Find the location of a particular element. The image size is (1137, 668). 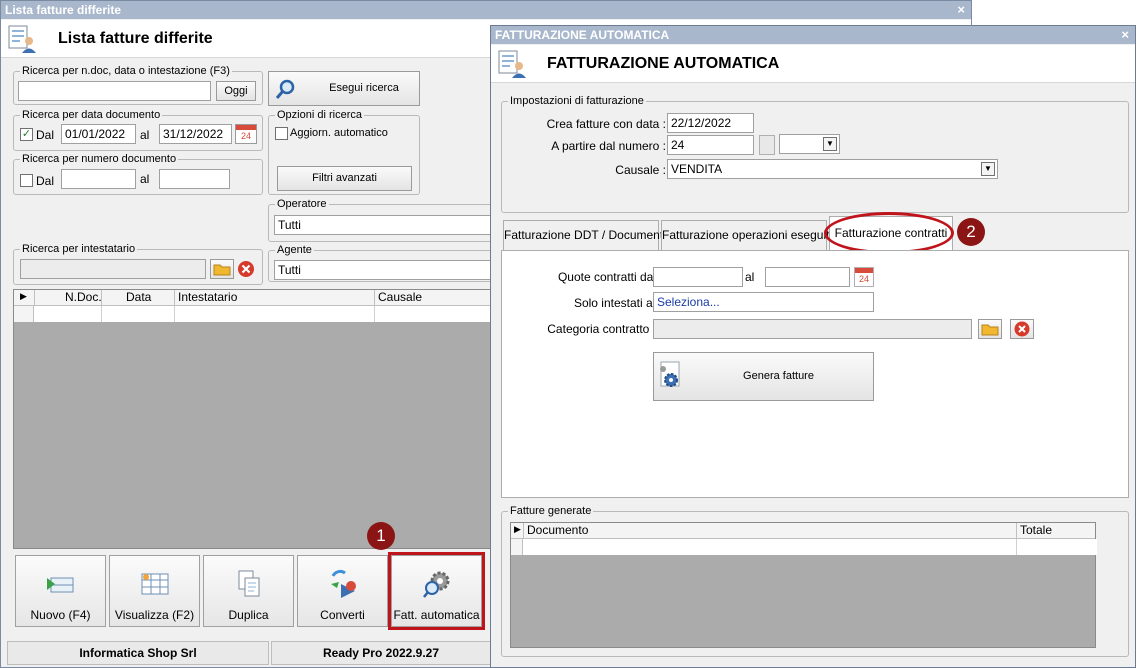

agent-group: Agente Tutti is located at coordinates (388, 262).